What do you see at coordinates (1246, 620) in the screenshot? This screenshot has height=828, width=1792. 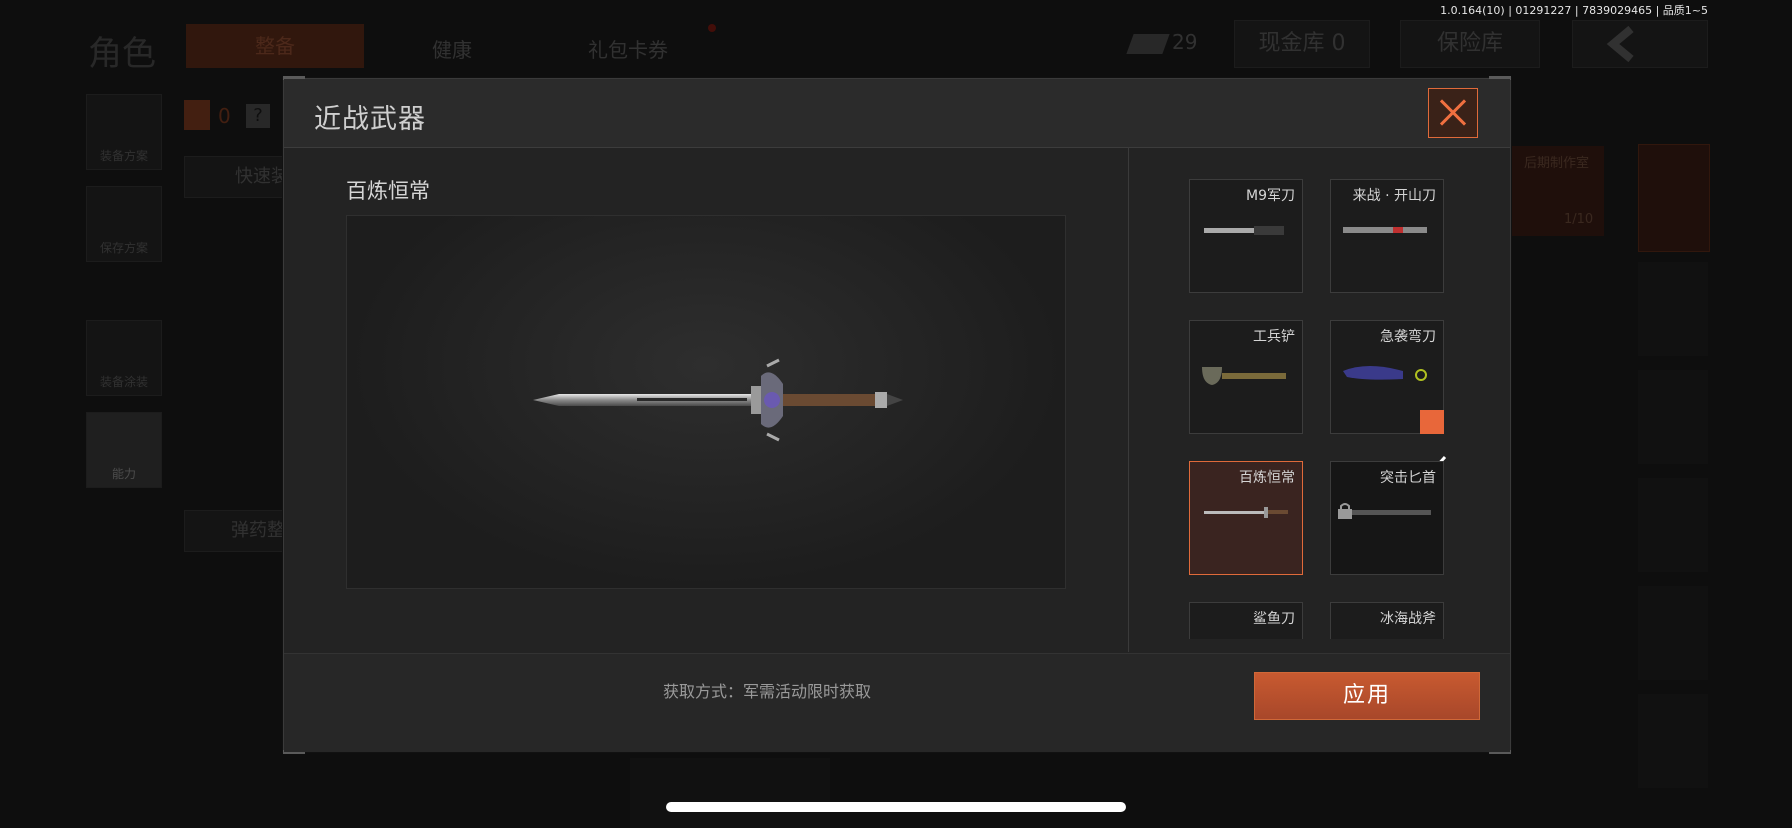 I see `weapon-card-shark-knife: 鲨鱼刀` at bounding box center [1246, 620].